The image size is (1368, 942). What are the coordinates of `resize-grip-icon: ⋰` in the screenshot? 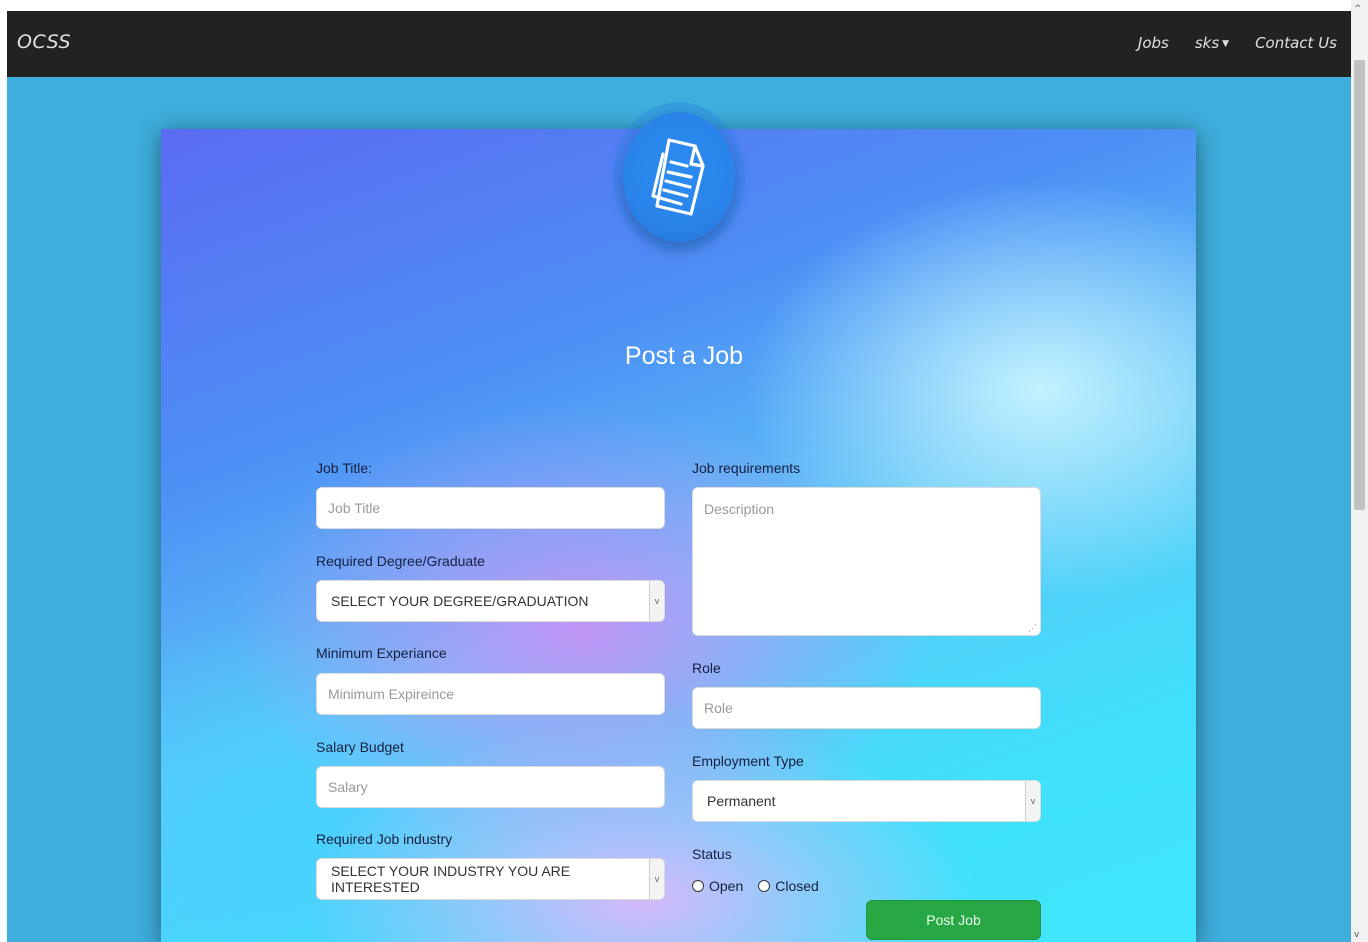 It's located at (1032, 628).